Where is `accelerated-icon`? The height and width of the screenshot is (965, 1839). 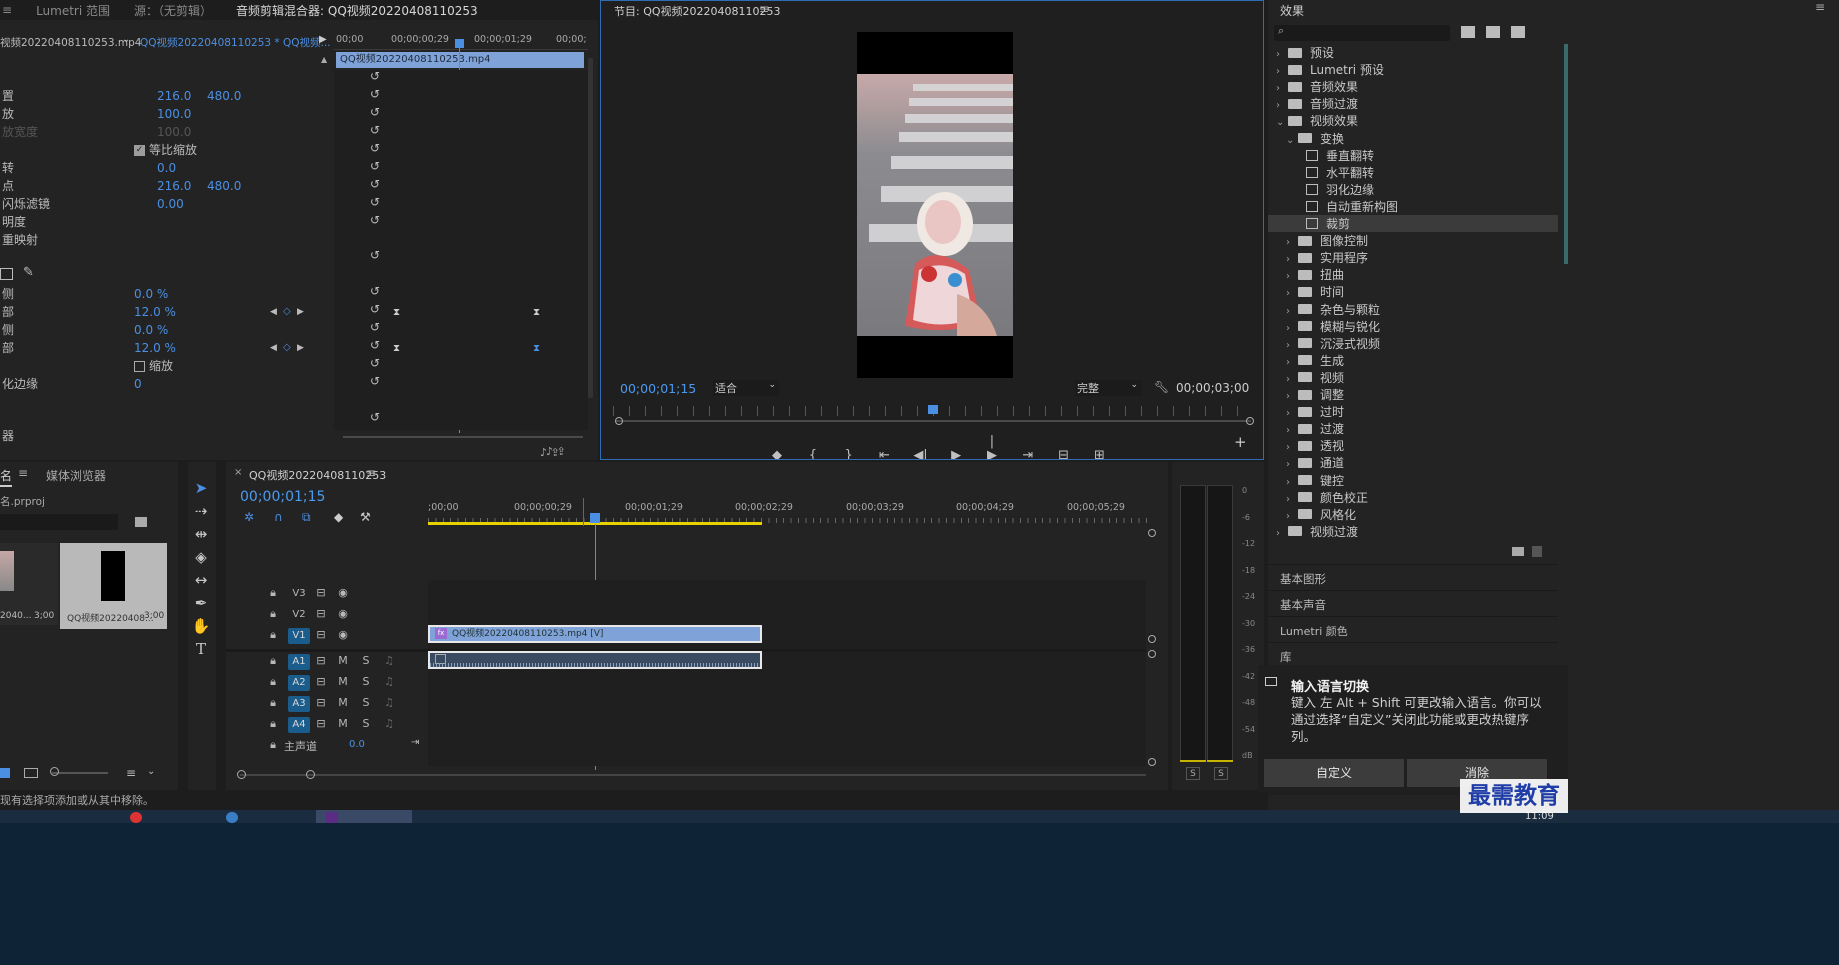 accelerated-icon is located at coordinates (1468, 32).